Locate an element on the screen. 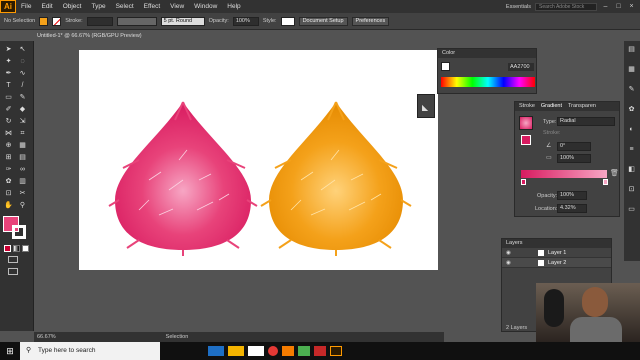  menu-edit: Edit is located at coordinates (46, 6).